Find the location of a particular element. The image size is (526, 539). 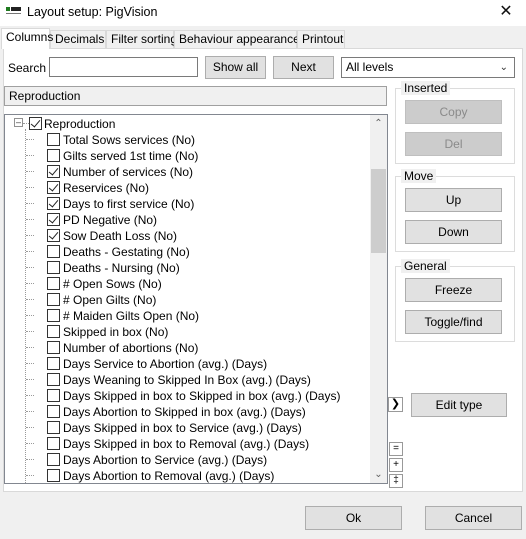

up-button: Up is located at coordinates (453, 200).